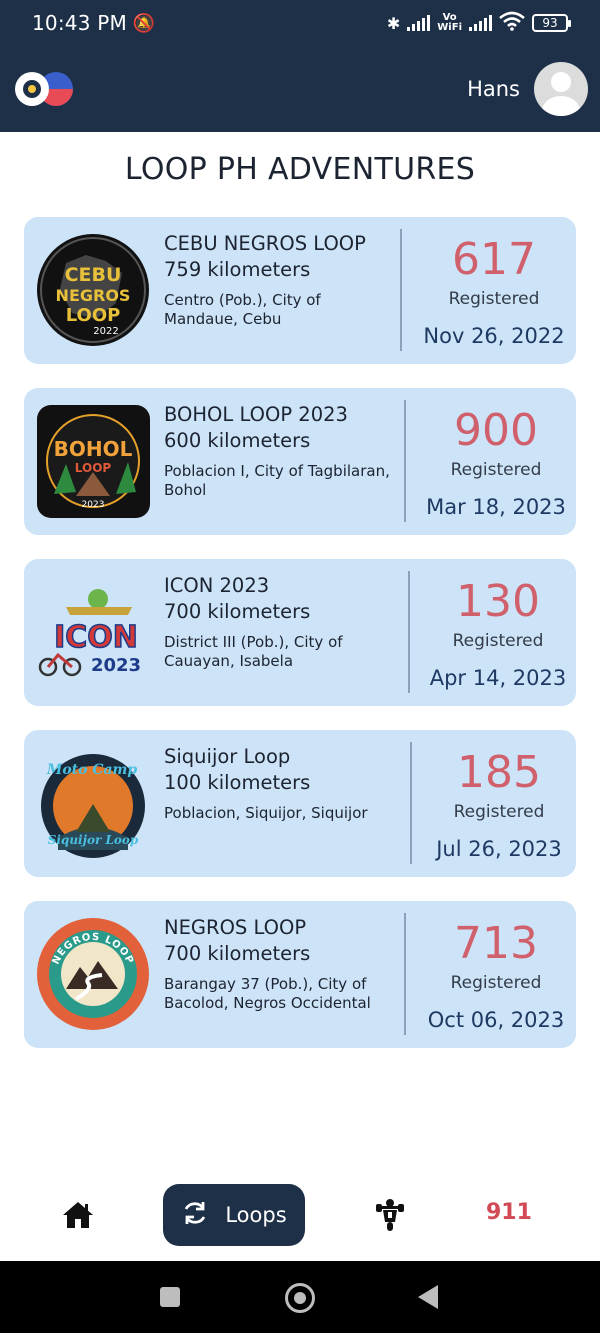  I want to click on loop-name: NEGROS LOOP, so click(235, 927).